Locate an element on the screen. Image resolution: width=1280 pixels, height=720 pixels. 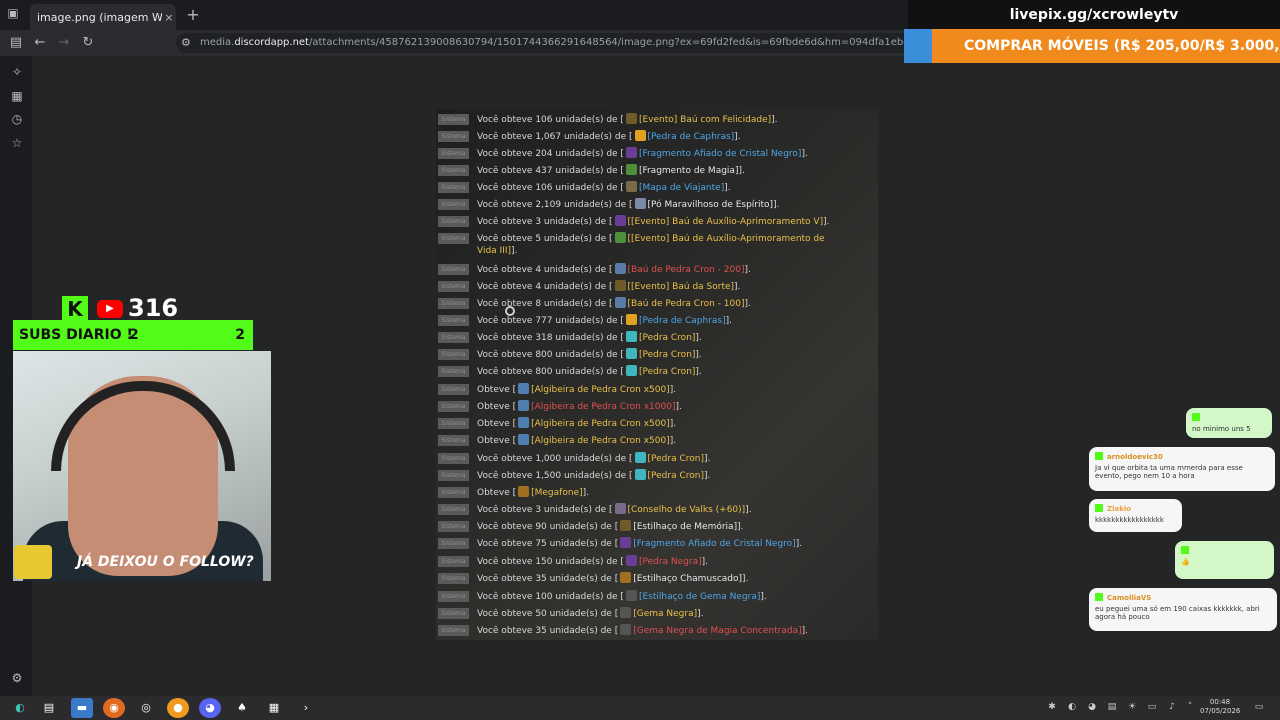
taskbar-more-icon: › is located at coordinates (306, 708).